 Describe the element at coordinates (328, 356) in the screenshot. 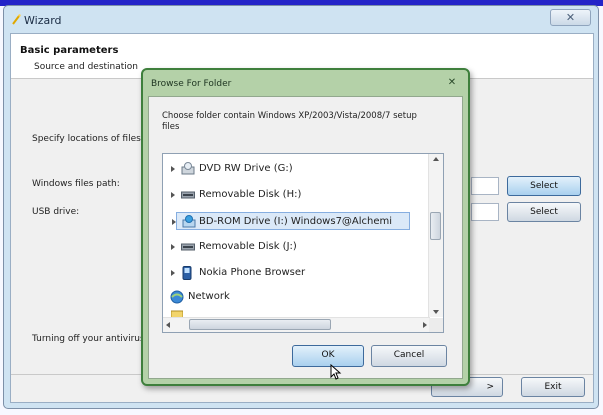

I see `ok-button: OK` at that location.